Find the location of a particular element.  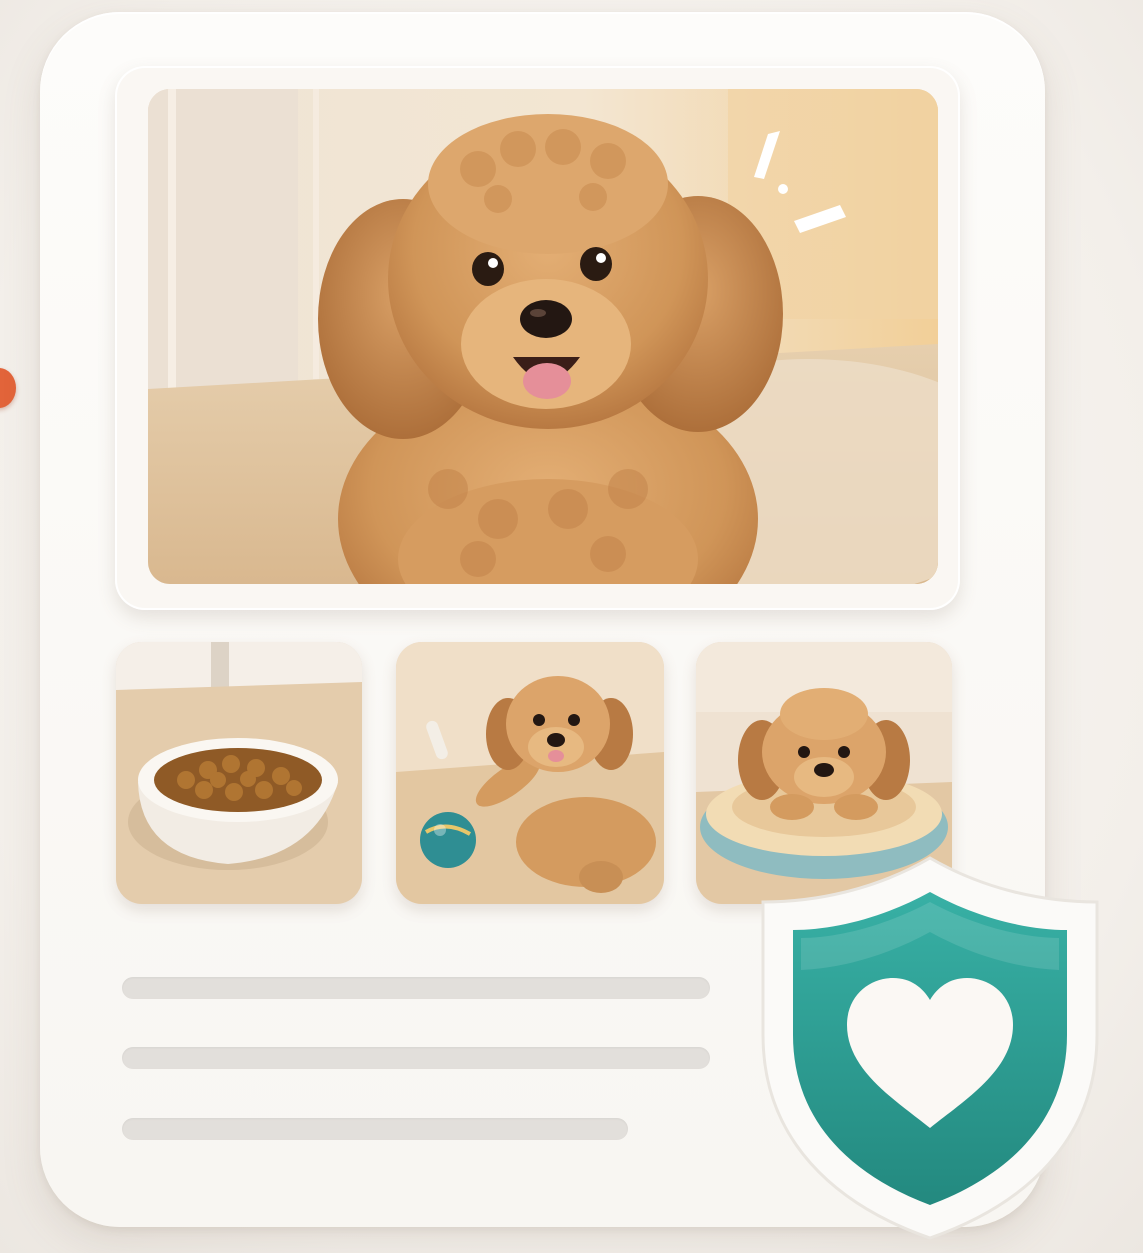

orange-accent-shape is located at coordinates (8, 388).